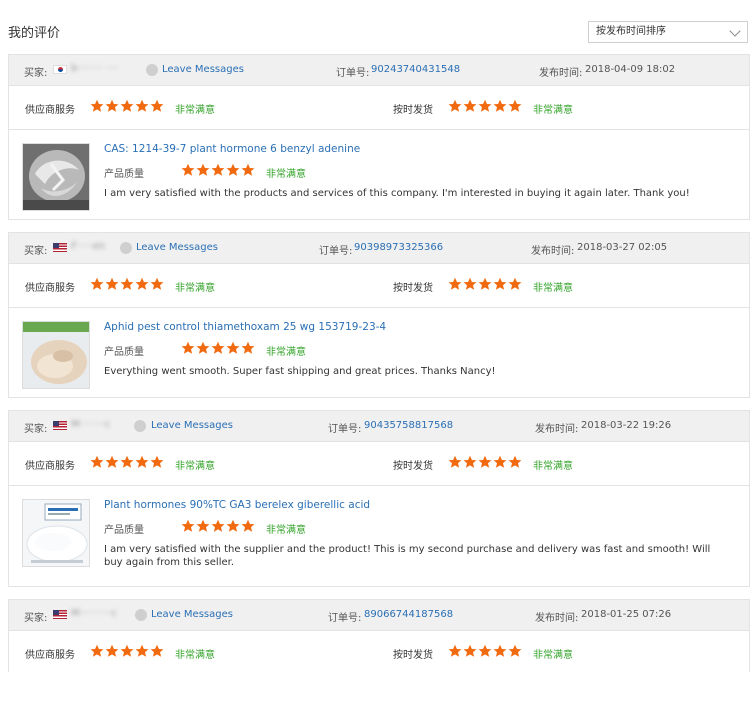 The height and width of the screenshot is (702, 750). I want to click on sort-select: 按发布时间排序, so click(668, 32).